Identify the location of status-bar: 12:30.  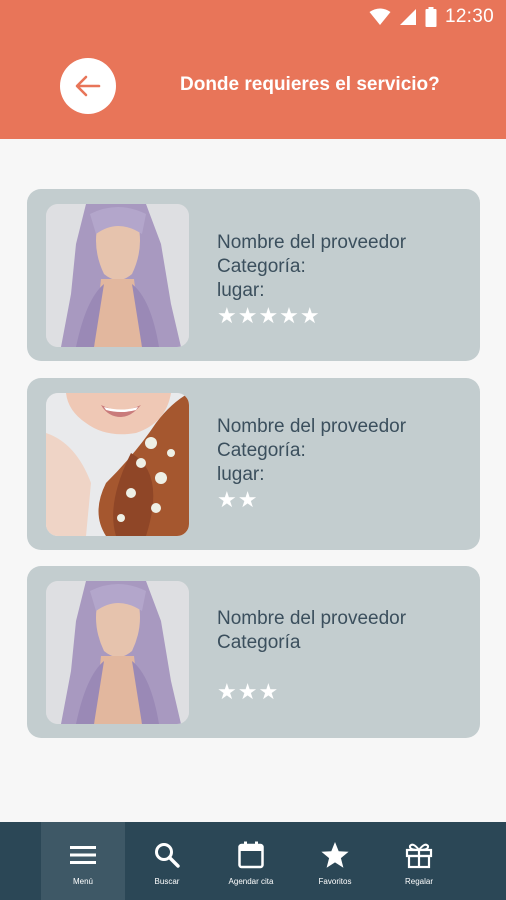
(253, 17).